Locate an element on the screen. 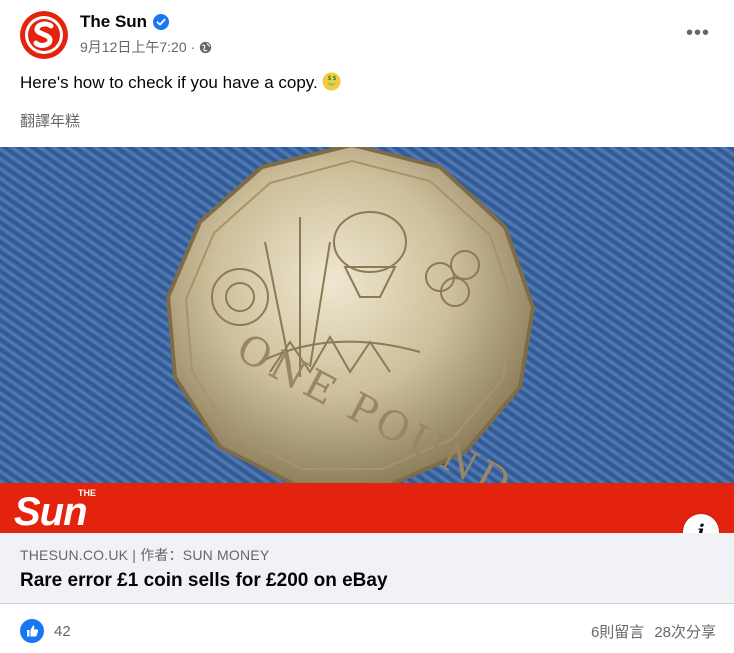 This screenshot has height=653, width=734. like-reaction-icon is located at coordinates (32, 631).